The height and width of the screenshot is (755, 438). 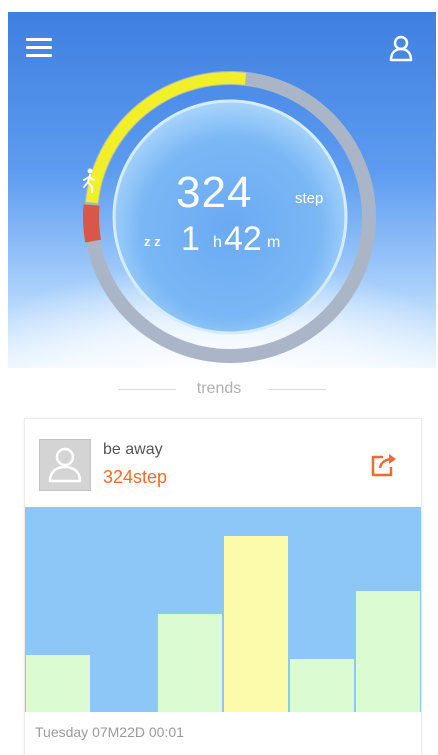 I want to click on avatar-placeholder-icon, so click(x=65, y=465).